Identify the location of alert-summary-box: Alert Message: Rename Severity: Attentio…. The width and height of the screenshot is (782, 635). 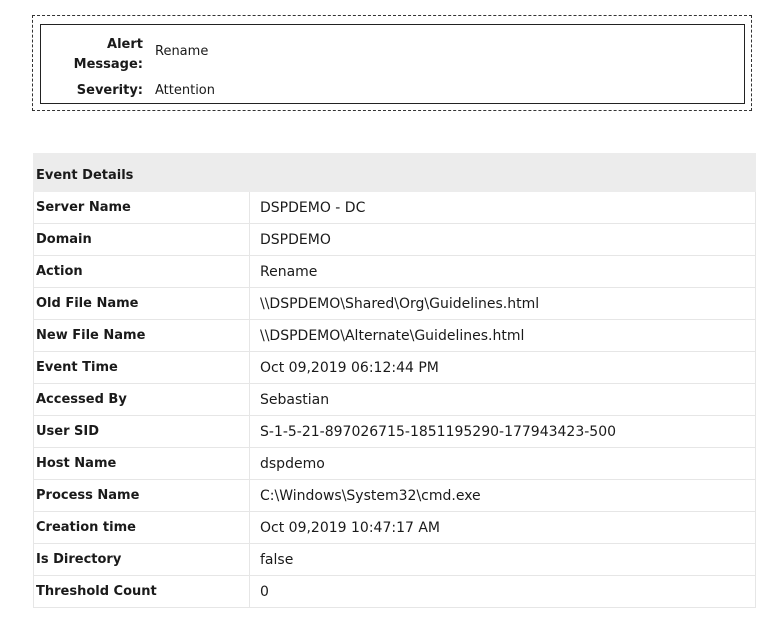
(392, 63).